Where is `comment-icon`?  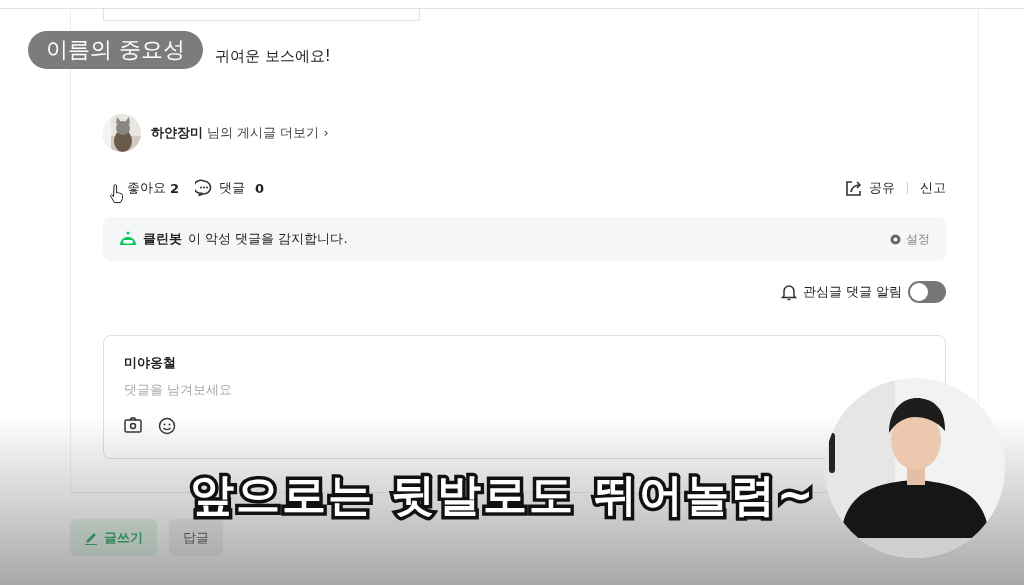 comment-icon is located at coordinates (204, 188).